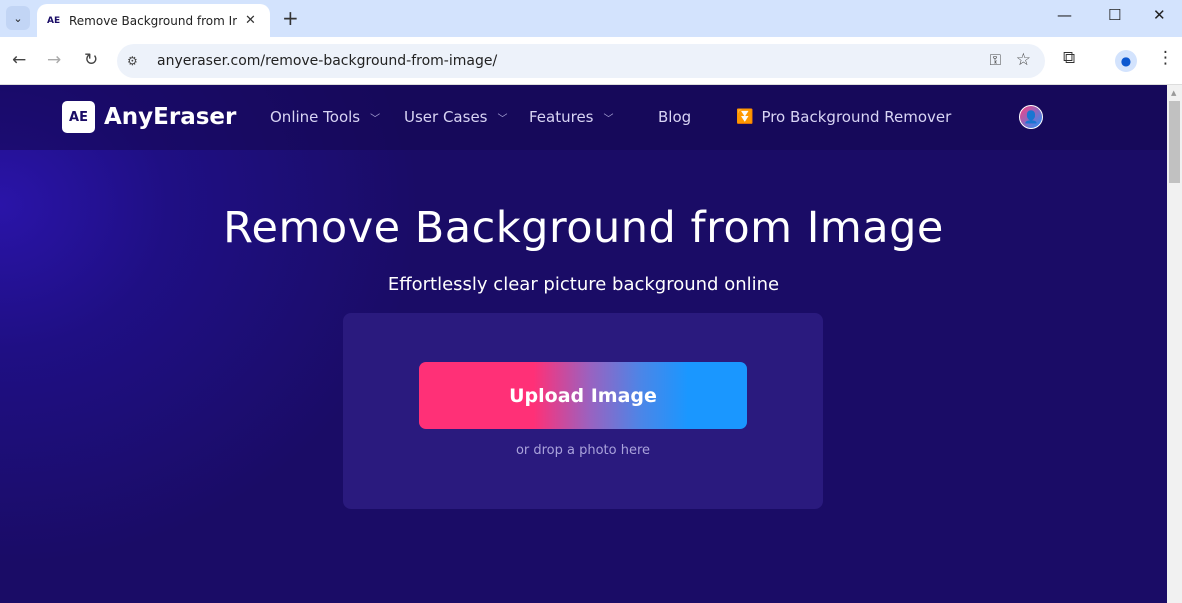  I want to click on page-title: Remove Background from Image, so click(583, 228).